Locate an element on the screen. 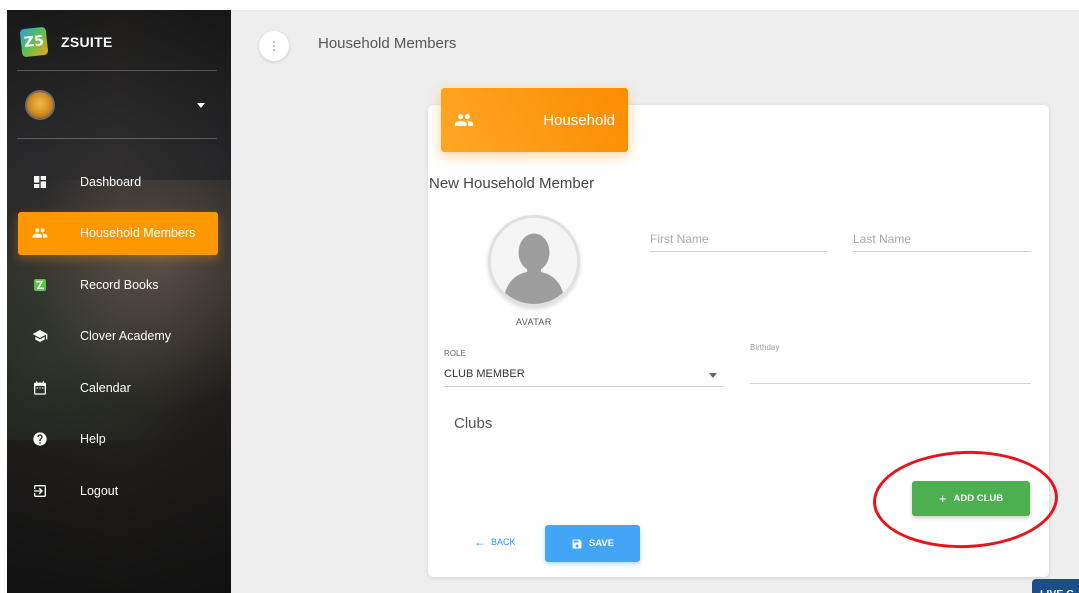 The height and width of the screenshot is (593, 1079). sidebar-item-dashboard: Dashboard is located at coordinates (118, 181).